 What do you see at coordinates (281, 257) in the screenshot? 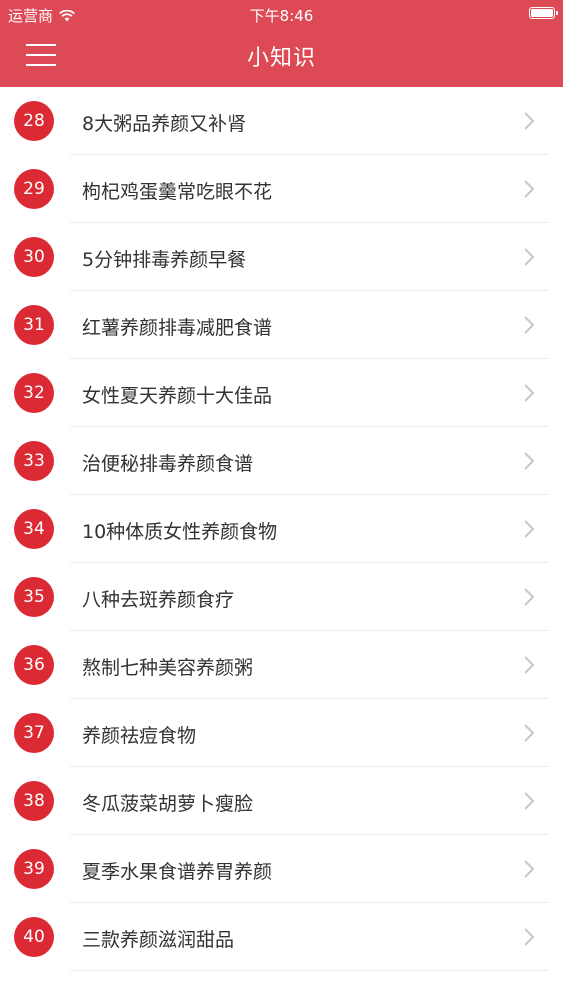
I see `list-item: 30 5分钟排毒养颜早餐` at bounding box center [281, 257].